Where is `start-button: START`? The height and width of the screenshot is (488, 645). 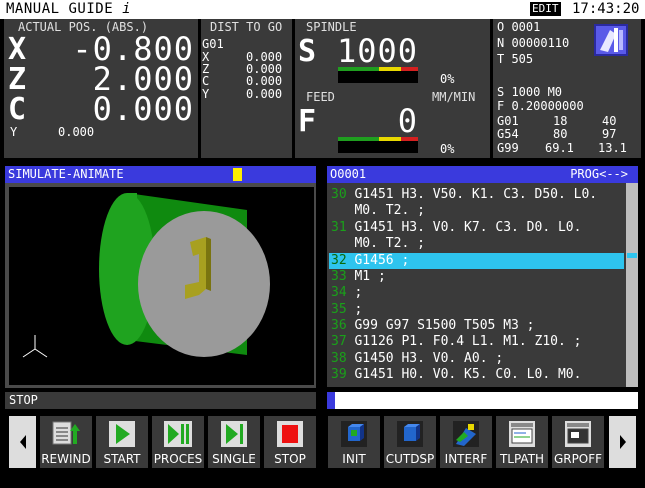
start-button: START is located at coordinates (122, 442).